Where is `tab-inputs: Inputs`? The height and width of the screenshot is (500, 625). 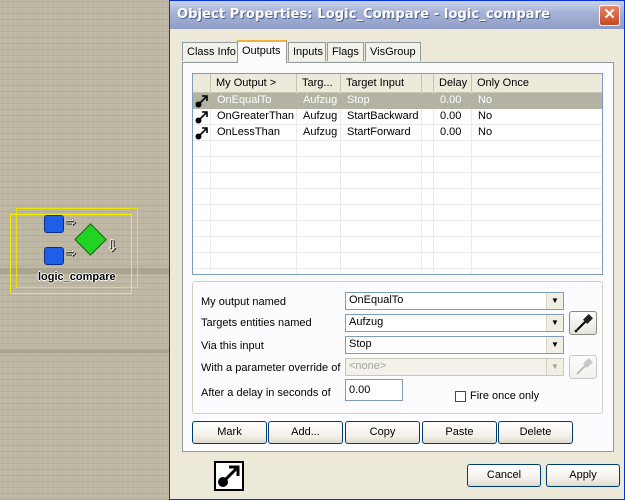 tab-inputs: Inputs is located at coordinates (307, 51).